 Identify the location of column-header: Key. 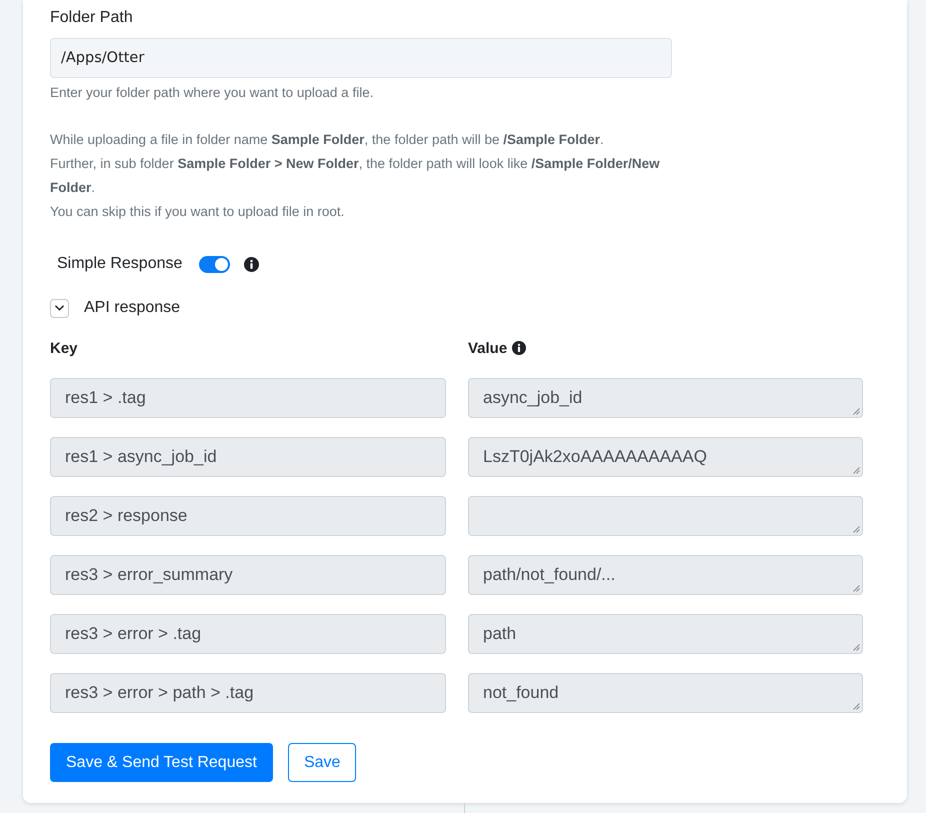
(64, 348).